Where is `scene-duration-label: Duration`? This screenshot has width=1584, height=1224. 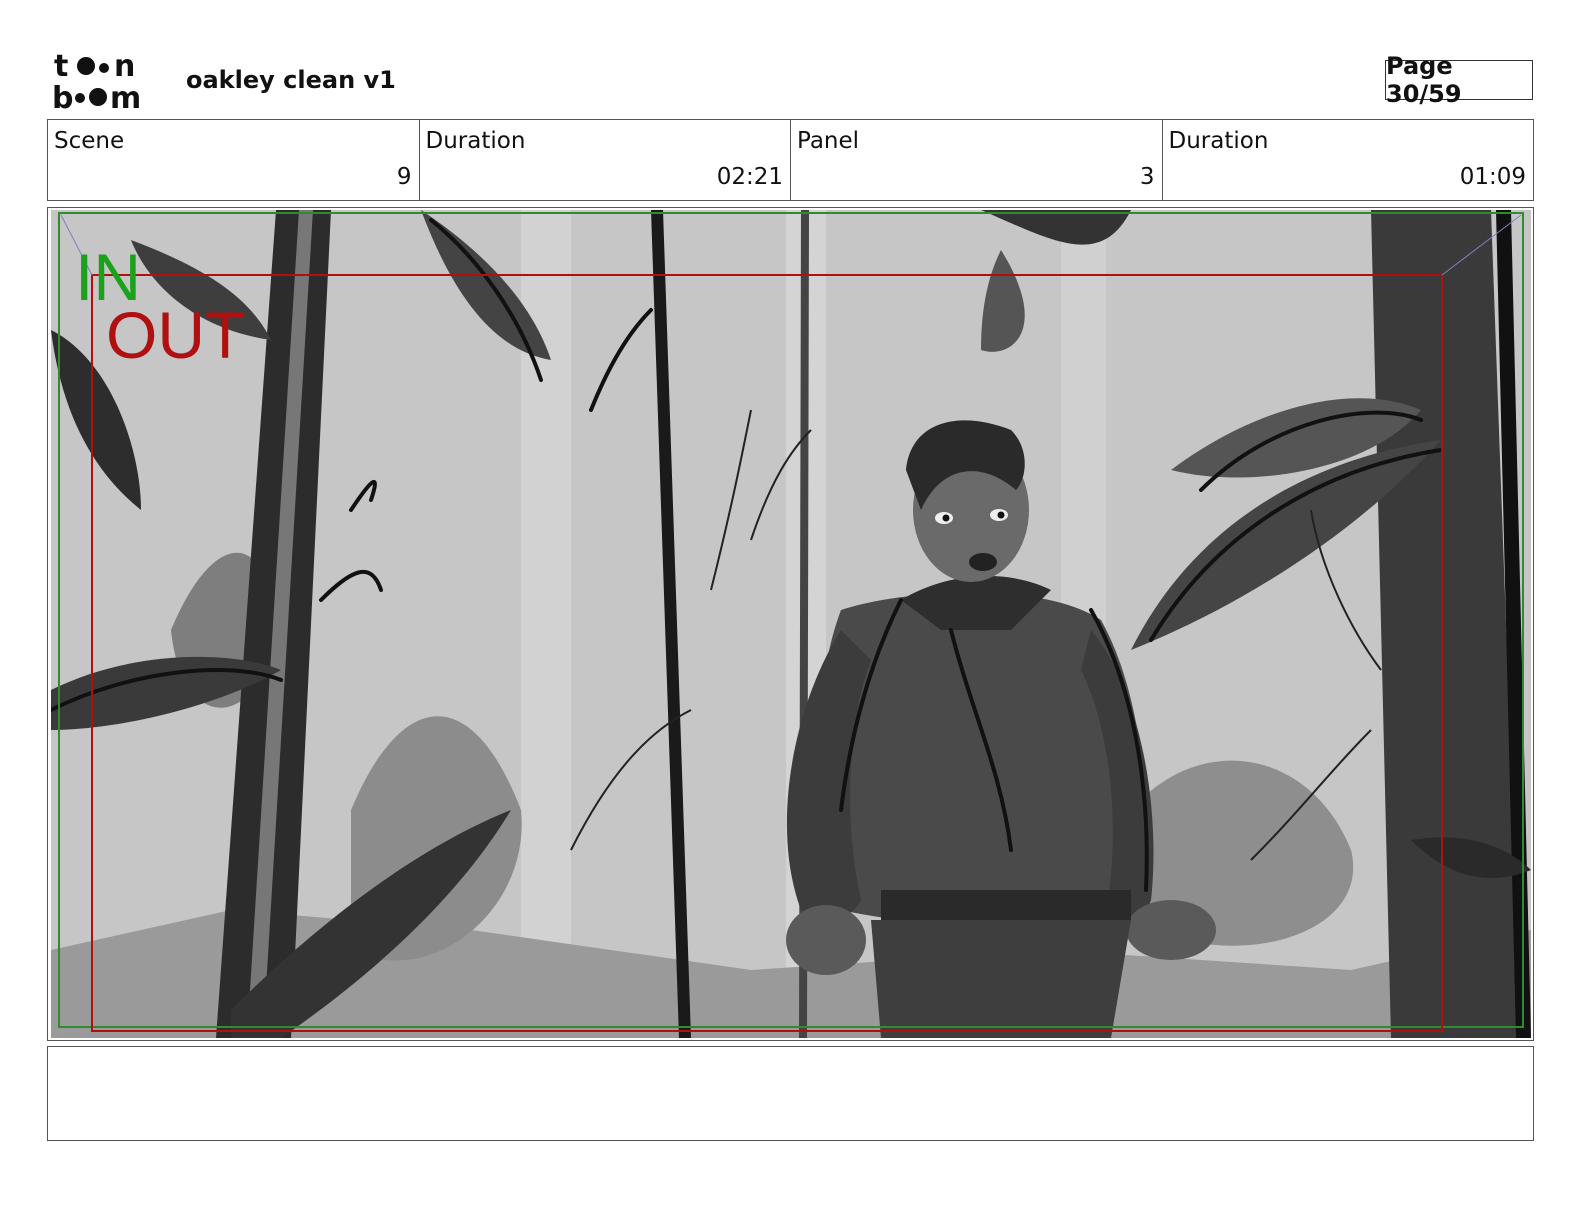
scene-duration-label: Duration is located at coordinates (475, 141).